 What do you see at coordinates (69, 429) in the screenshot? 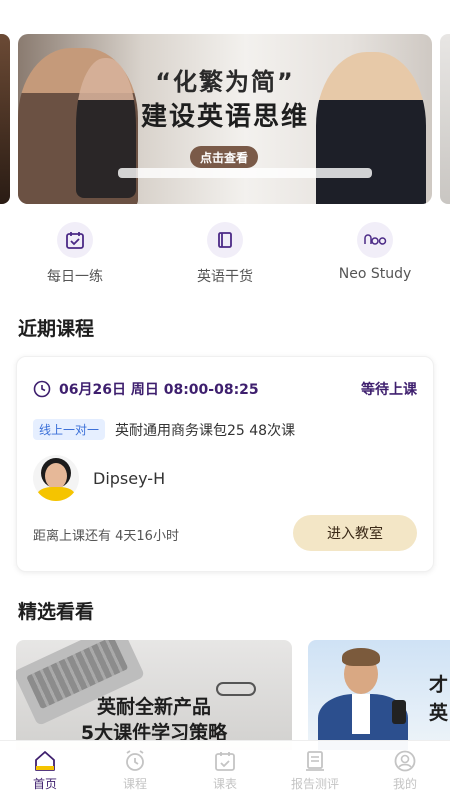
I see `course-type-tag: 线上一对一` at bounding box center [69, 429].